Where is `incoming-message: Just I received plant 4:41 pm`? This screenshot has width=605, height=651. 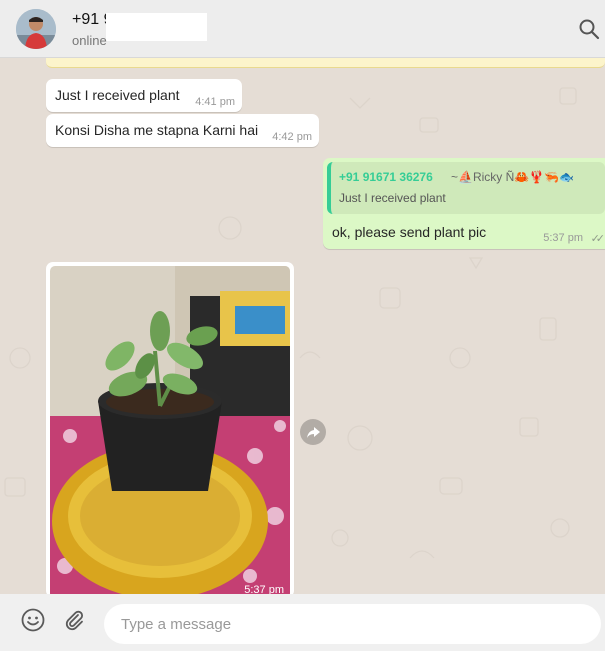 incoming-message: Just I received plant 4:41 pm is located at coordinates (144, 95).